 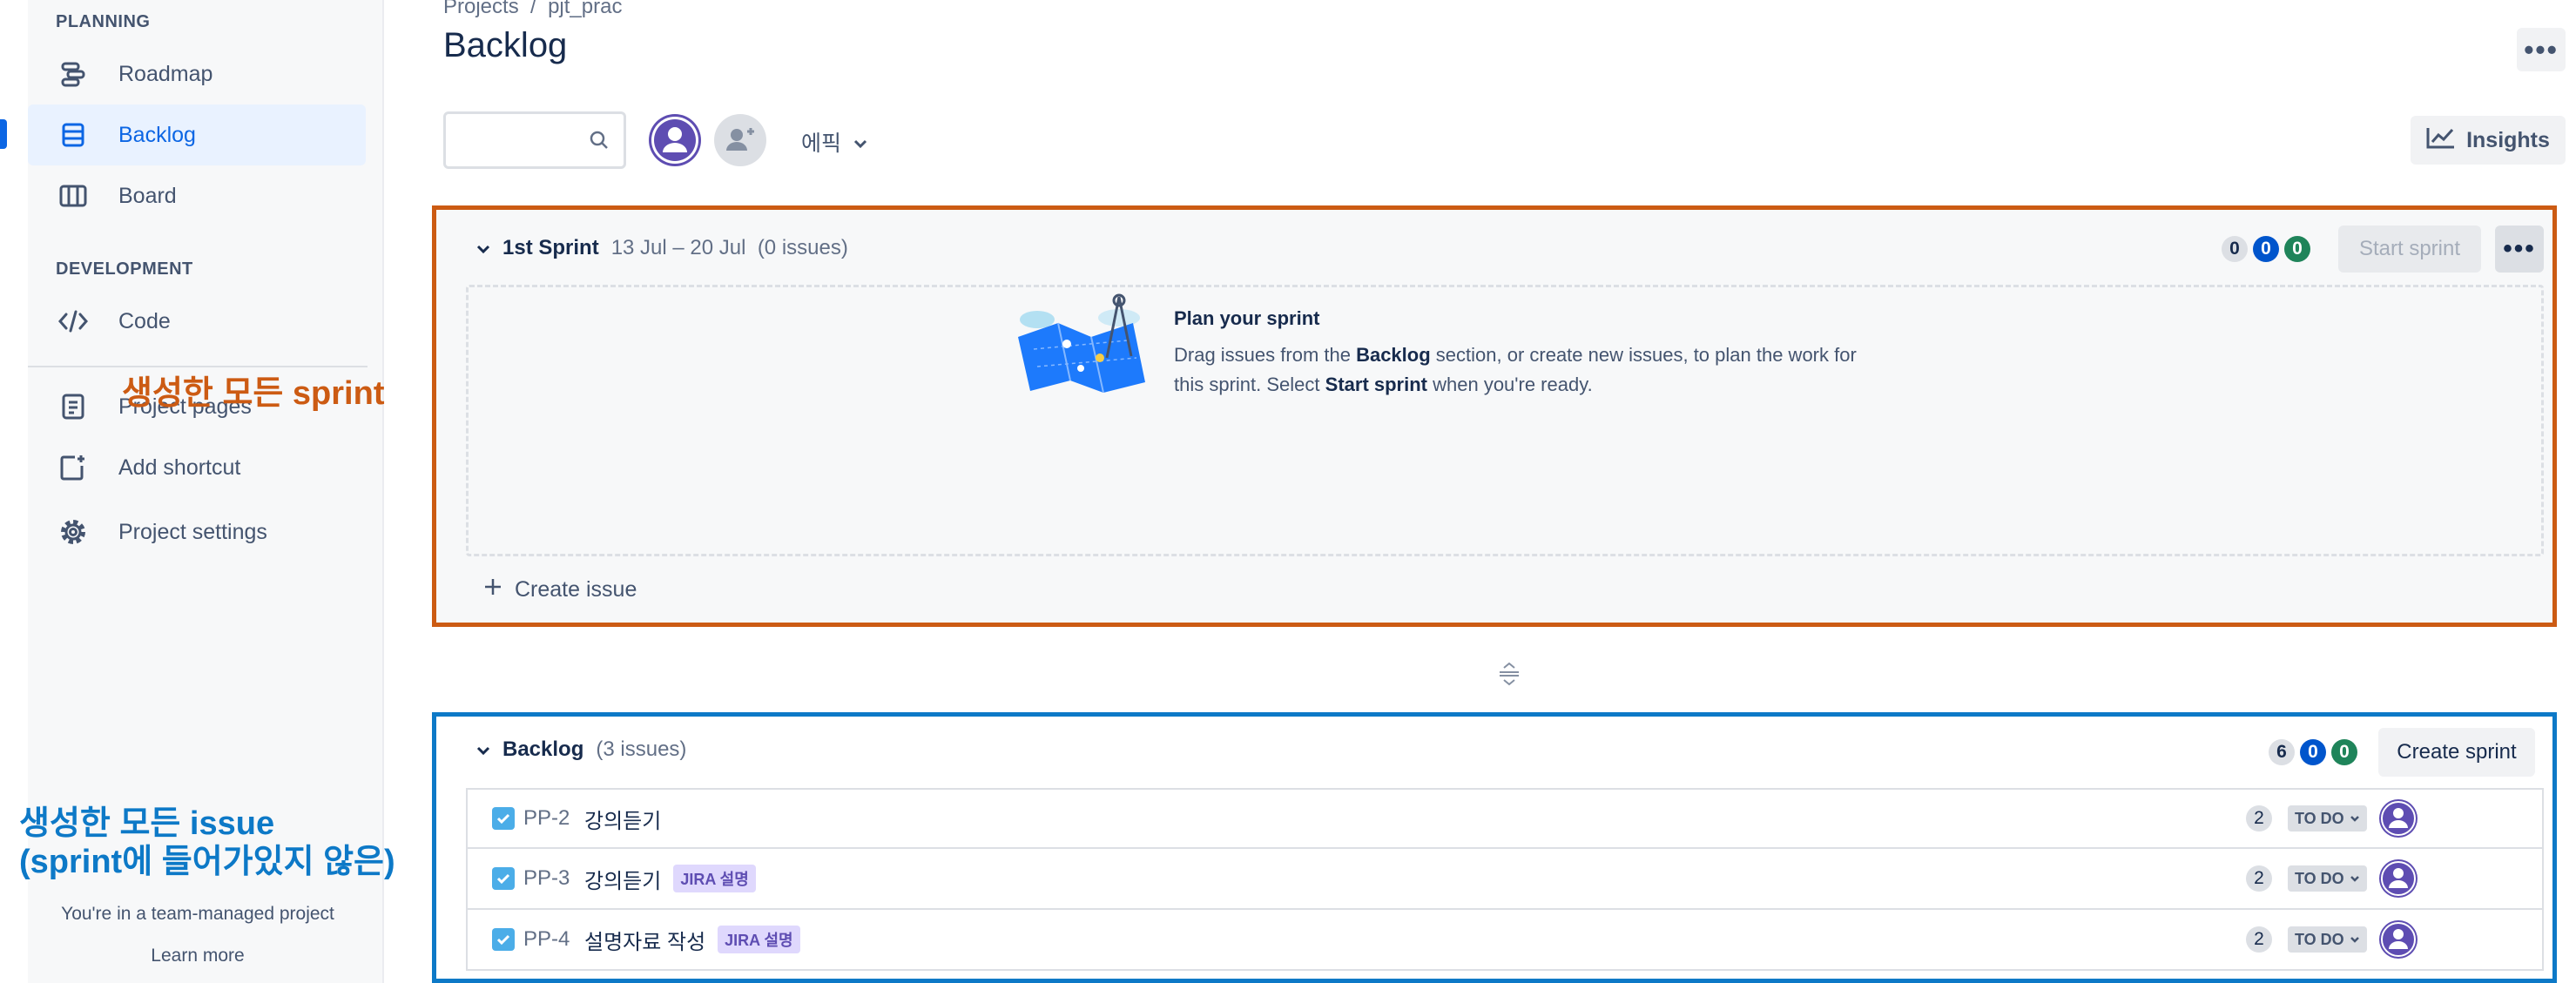 I want to click on backlog-status-counts: 6 0 0, so click(x=2313, y=752).